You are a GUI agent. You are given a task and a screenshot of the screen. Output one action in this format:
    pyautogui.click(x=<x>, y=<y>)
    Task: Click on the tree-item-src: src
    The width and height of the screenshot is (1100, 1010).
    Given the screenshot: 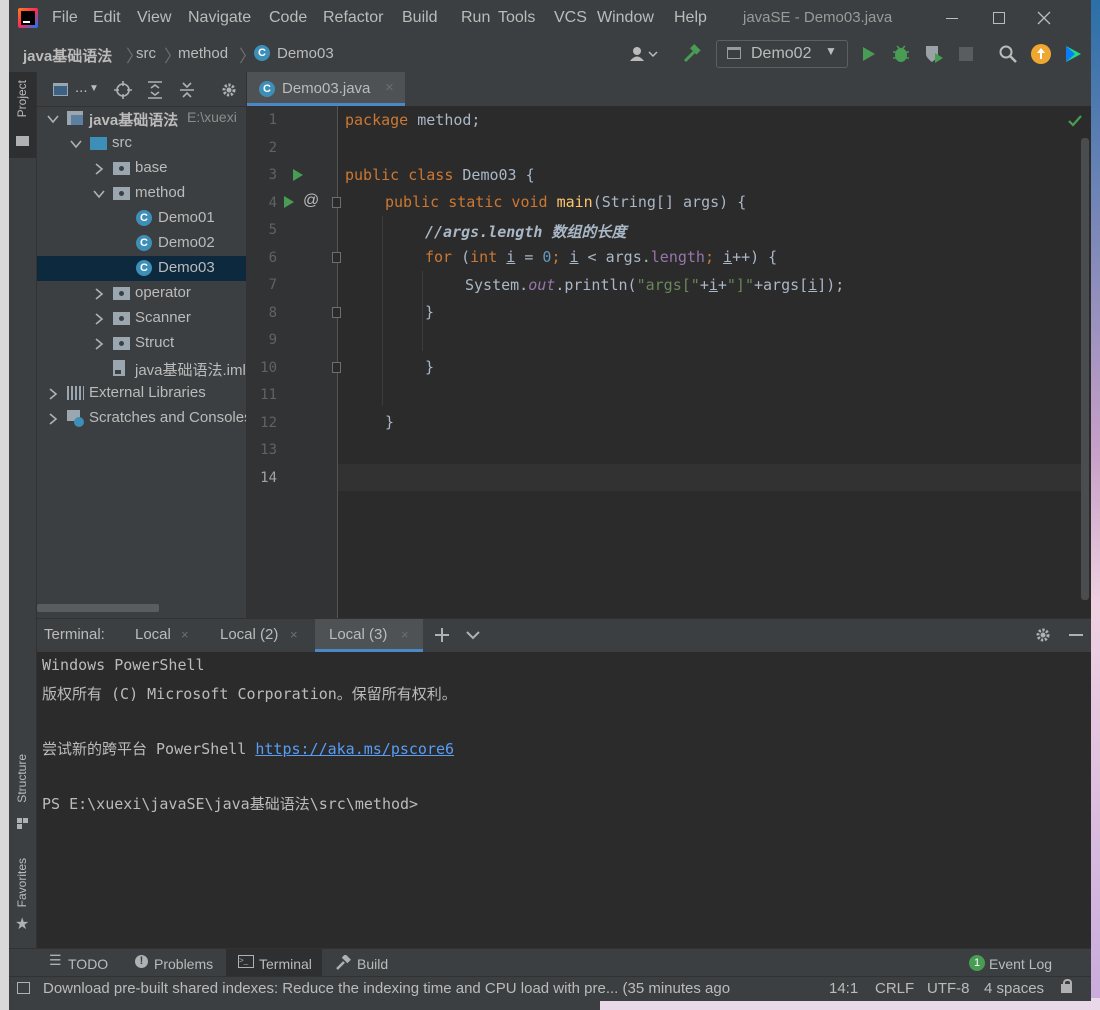 What is the action you would take?
    pyautogui.click(x=141, y=143)
    